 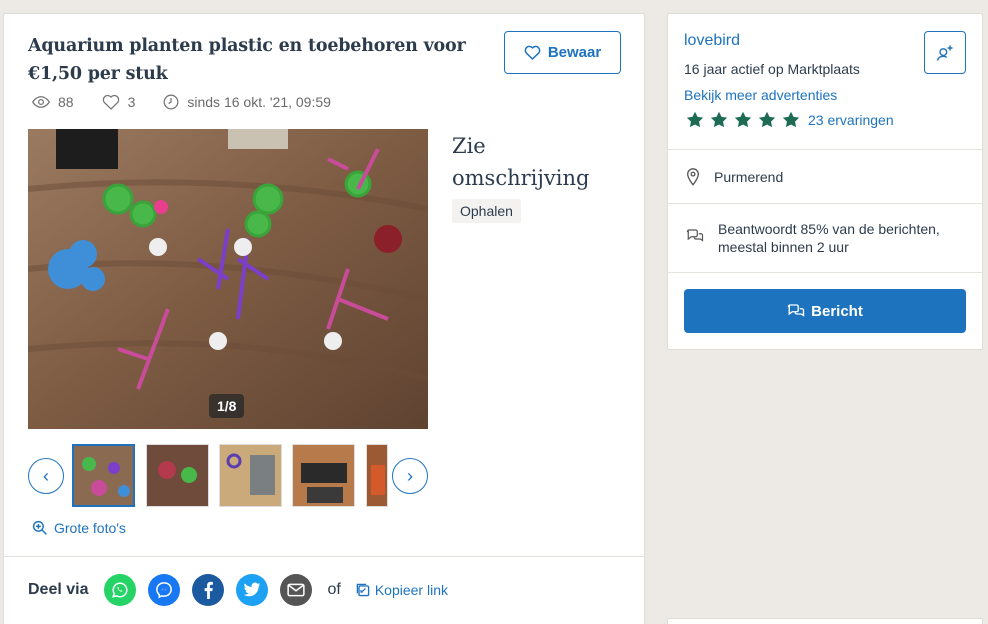 I want to click on save-button: Bewaar, so click(x=562, y=52).